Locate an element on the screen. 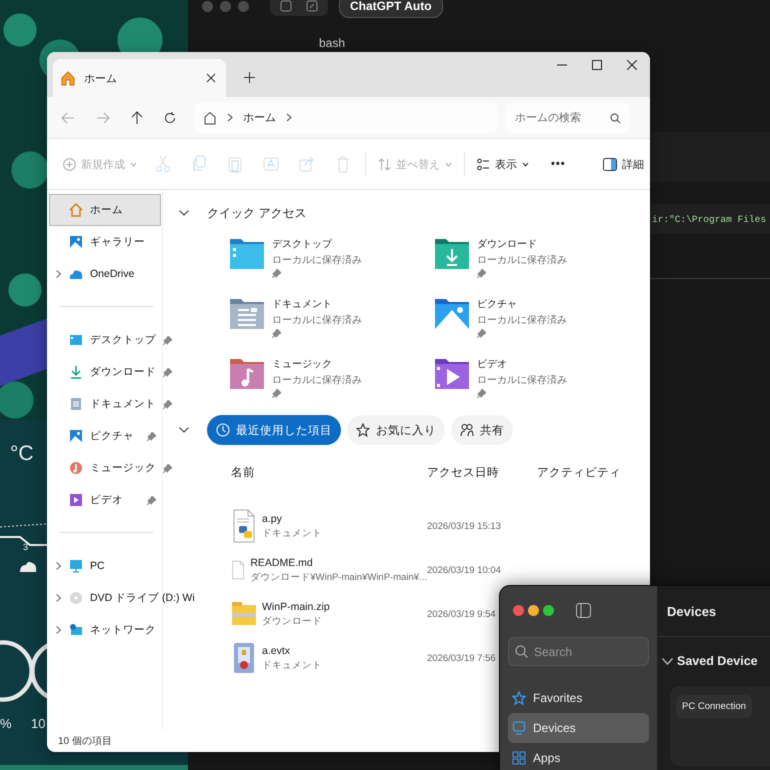 This screenshot has width=770, height=770. sidebar-item: ダウンロード is located at coordinates (113, 372).